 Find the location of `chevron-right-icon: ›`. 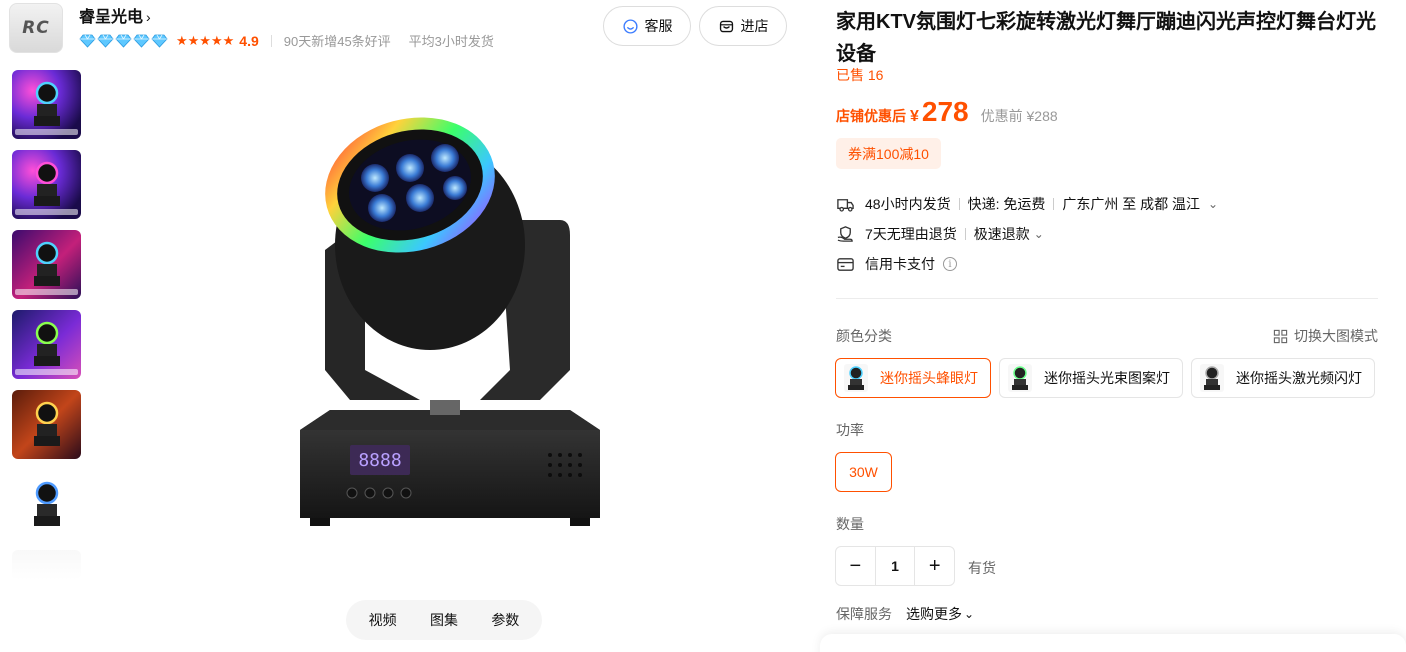

chevron-right-icon: › is located at coordinates (148, 17).